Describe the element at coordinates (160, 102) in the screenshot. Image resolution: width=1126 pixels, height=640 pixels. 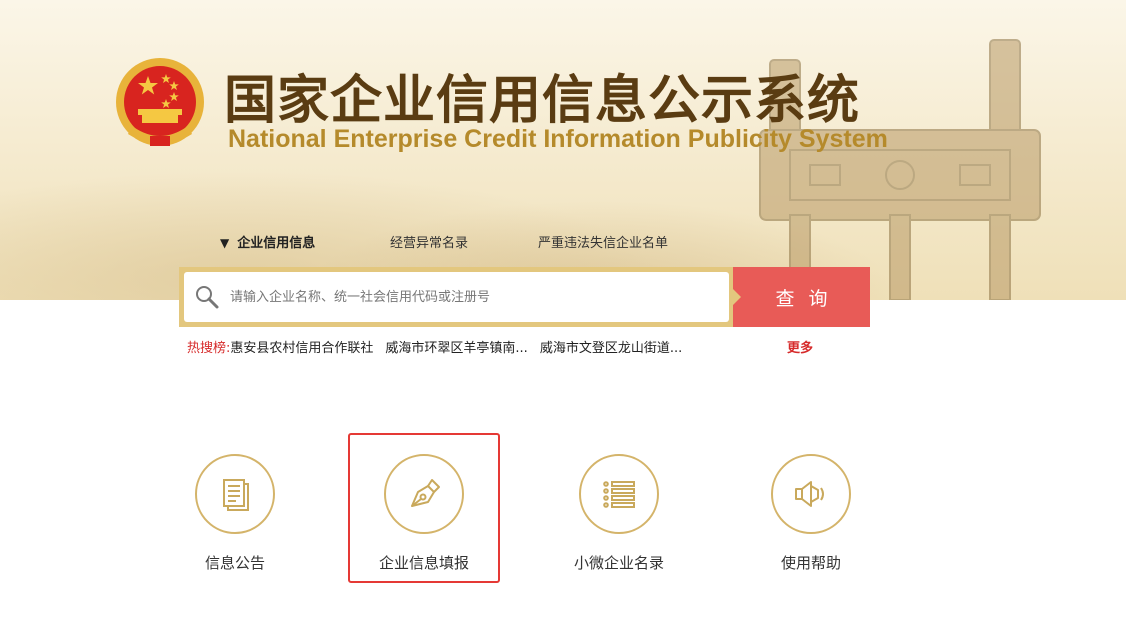
I see `national-emblem-icon` at that location.